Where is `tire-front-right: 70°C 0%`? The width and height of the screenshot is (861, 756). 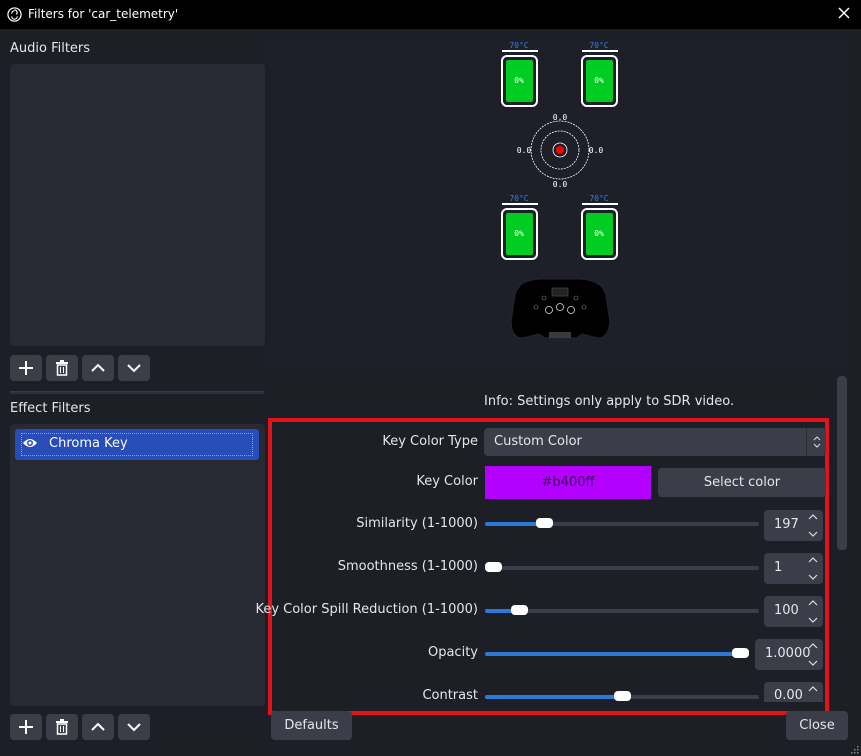 tire-front-right: 70°C 0% is located at coordinates (599, 74).